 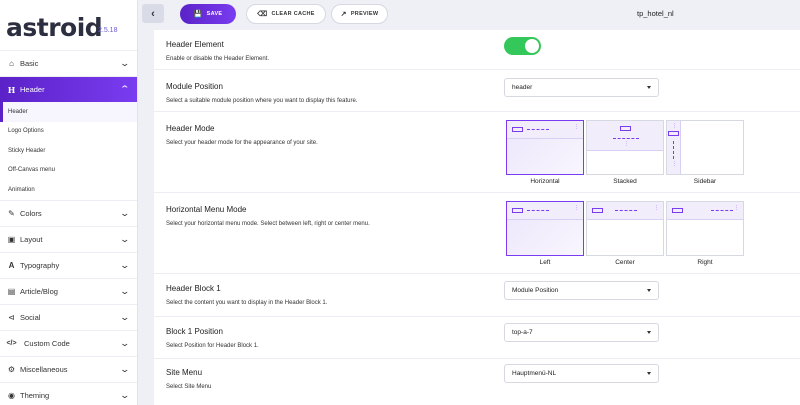 I want to click on clear-cache-label: CLEAR CACHE, so click(x=293, y=14).